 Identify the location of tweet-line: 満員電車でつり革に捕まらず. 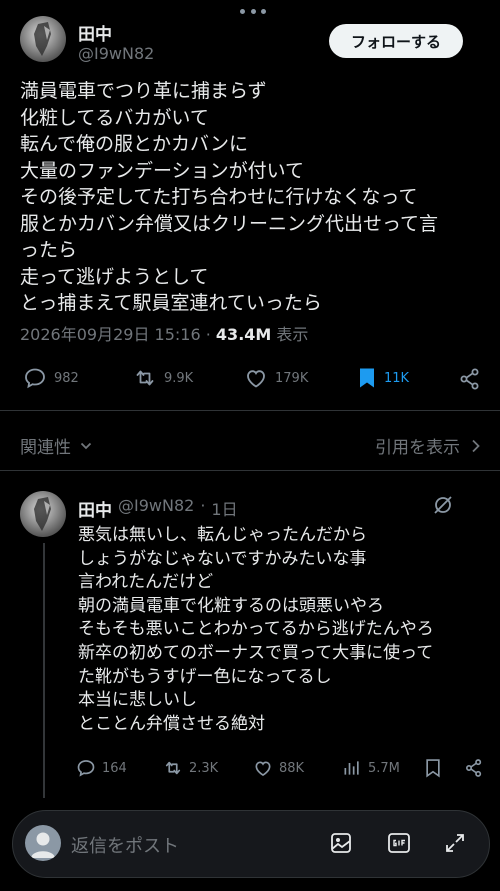
(143, 91).